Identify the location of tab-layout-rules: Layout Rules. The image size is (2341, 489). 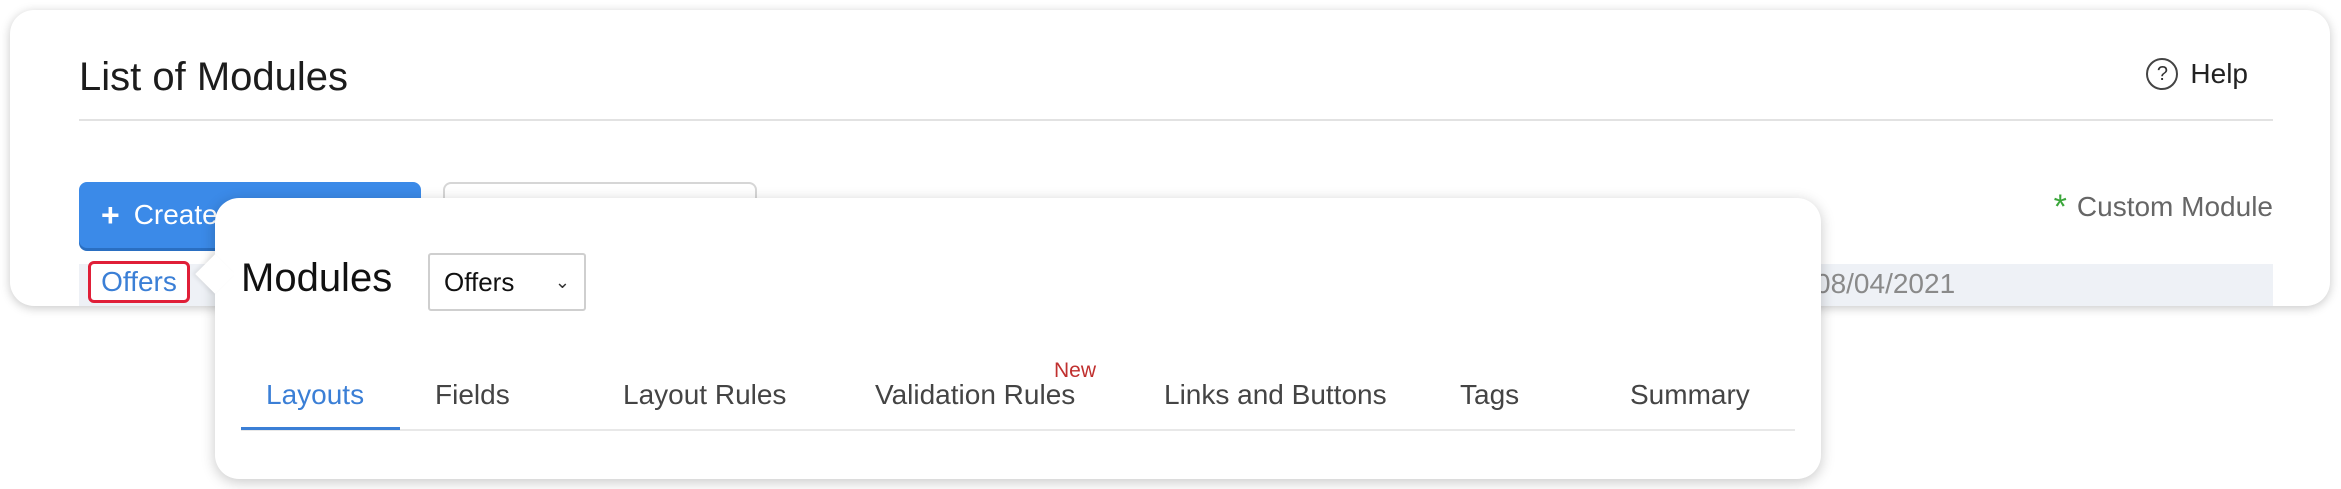
(704, 395).